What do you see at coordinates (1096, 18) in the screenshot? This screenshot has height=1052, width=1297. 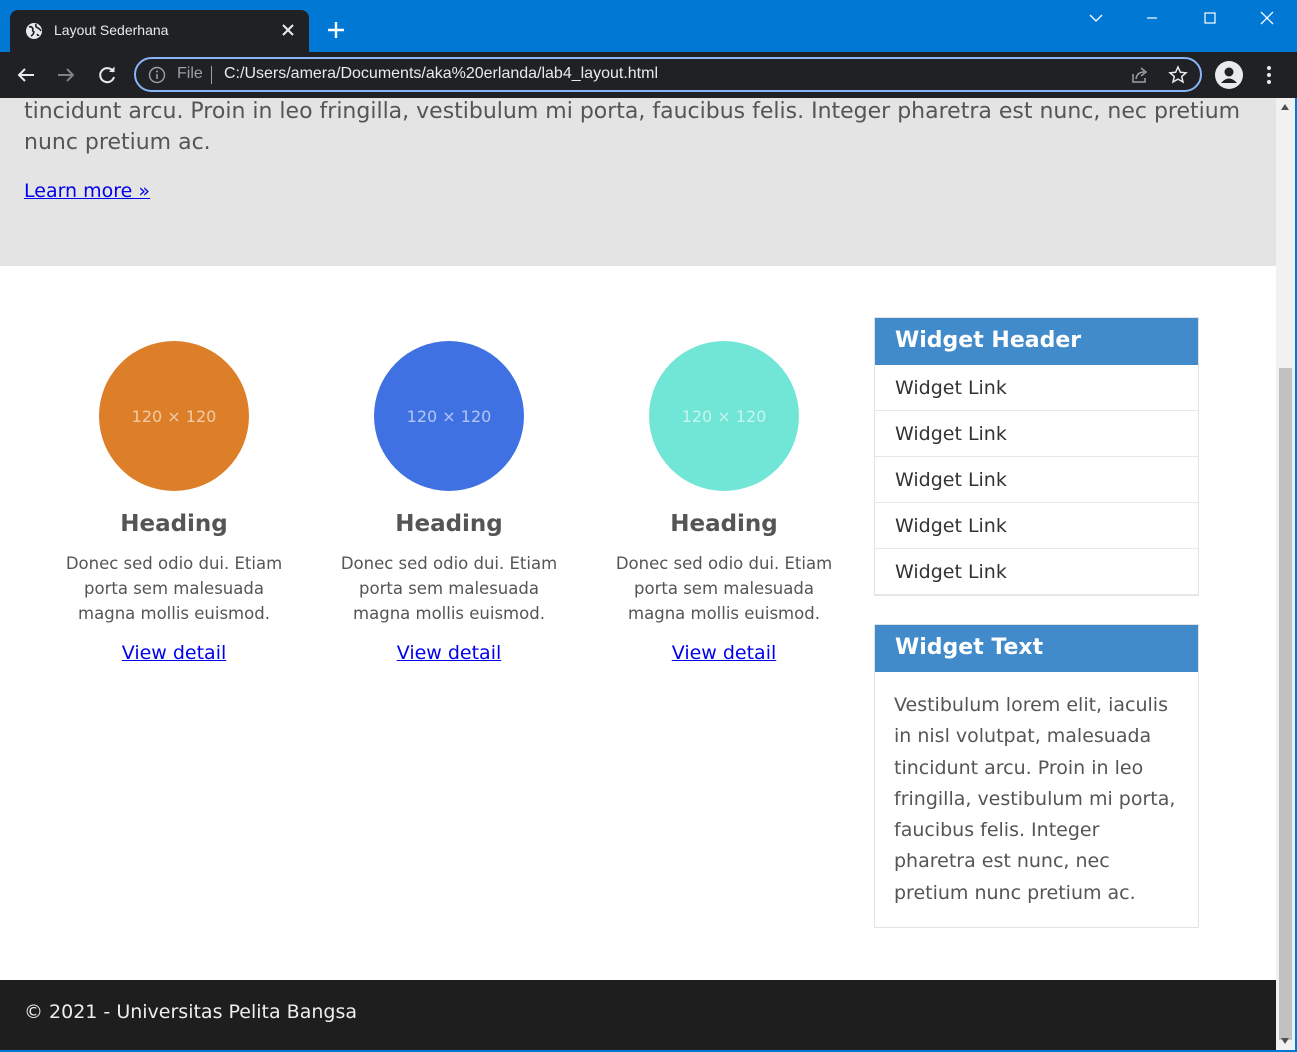 I see `tab-search-icon` at bounding box center [1096, 18].